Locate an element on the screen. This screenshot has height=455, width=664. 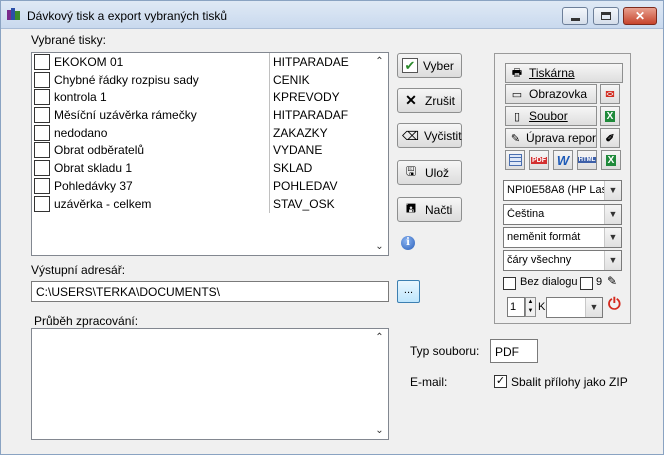
no-dialog-checkbox is located at coordinates (509, 283).